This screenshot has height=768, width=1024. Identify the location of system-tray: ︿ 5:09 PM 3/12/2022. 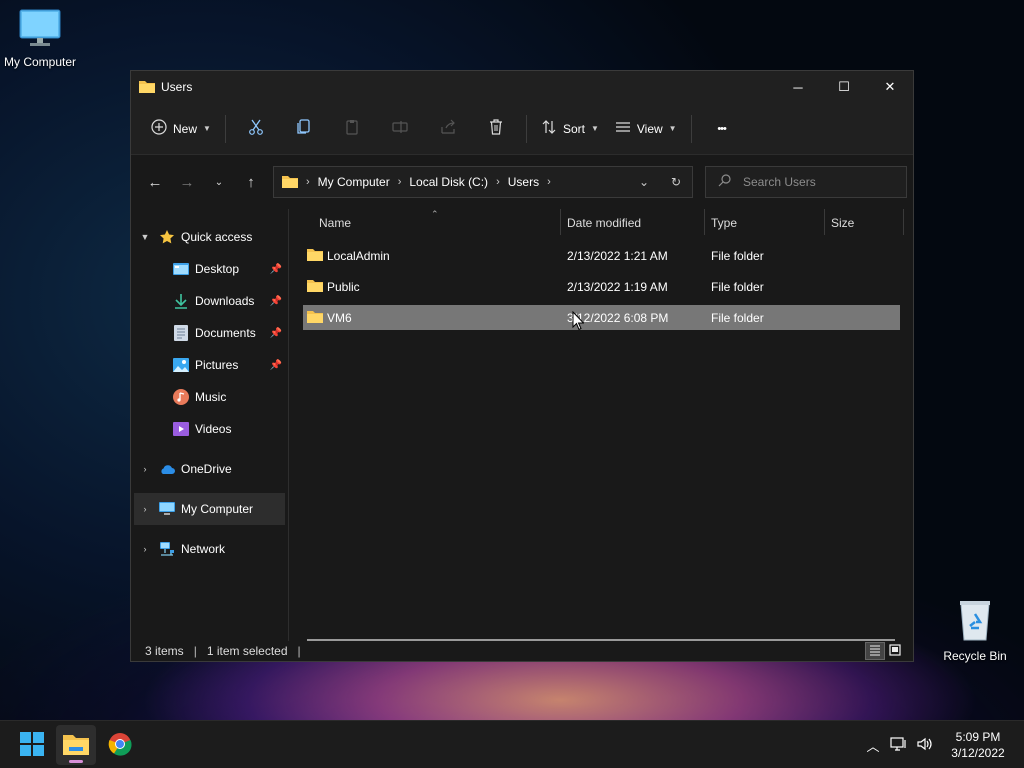
(942, 744).